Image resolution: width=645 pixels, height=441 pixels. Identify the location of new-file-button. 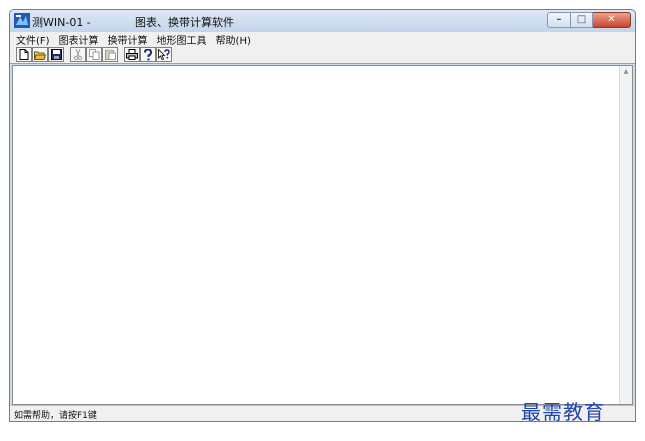
(24, 54).